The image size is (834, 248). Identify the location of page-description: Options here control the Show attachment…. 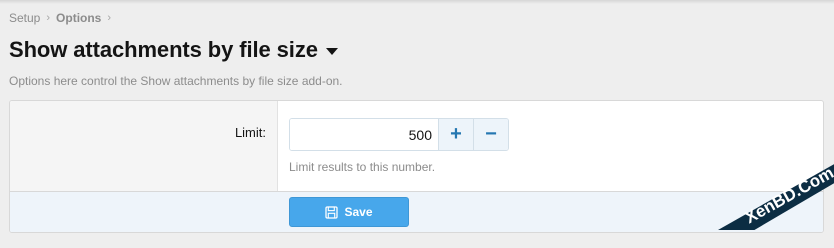
(176, 81).